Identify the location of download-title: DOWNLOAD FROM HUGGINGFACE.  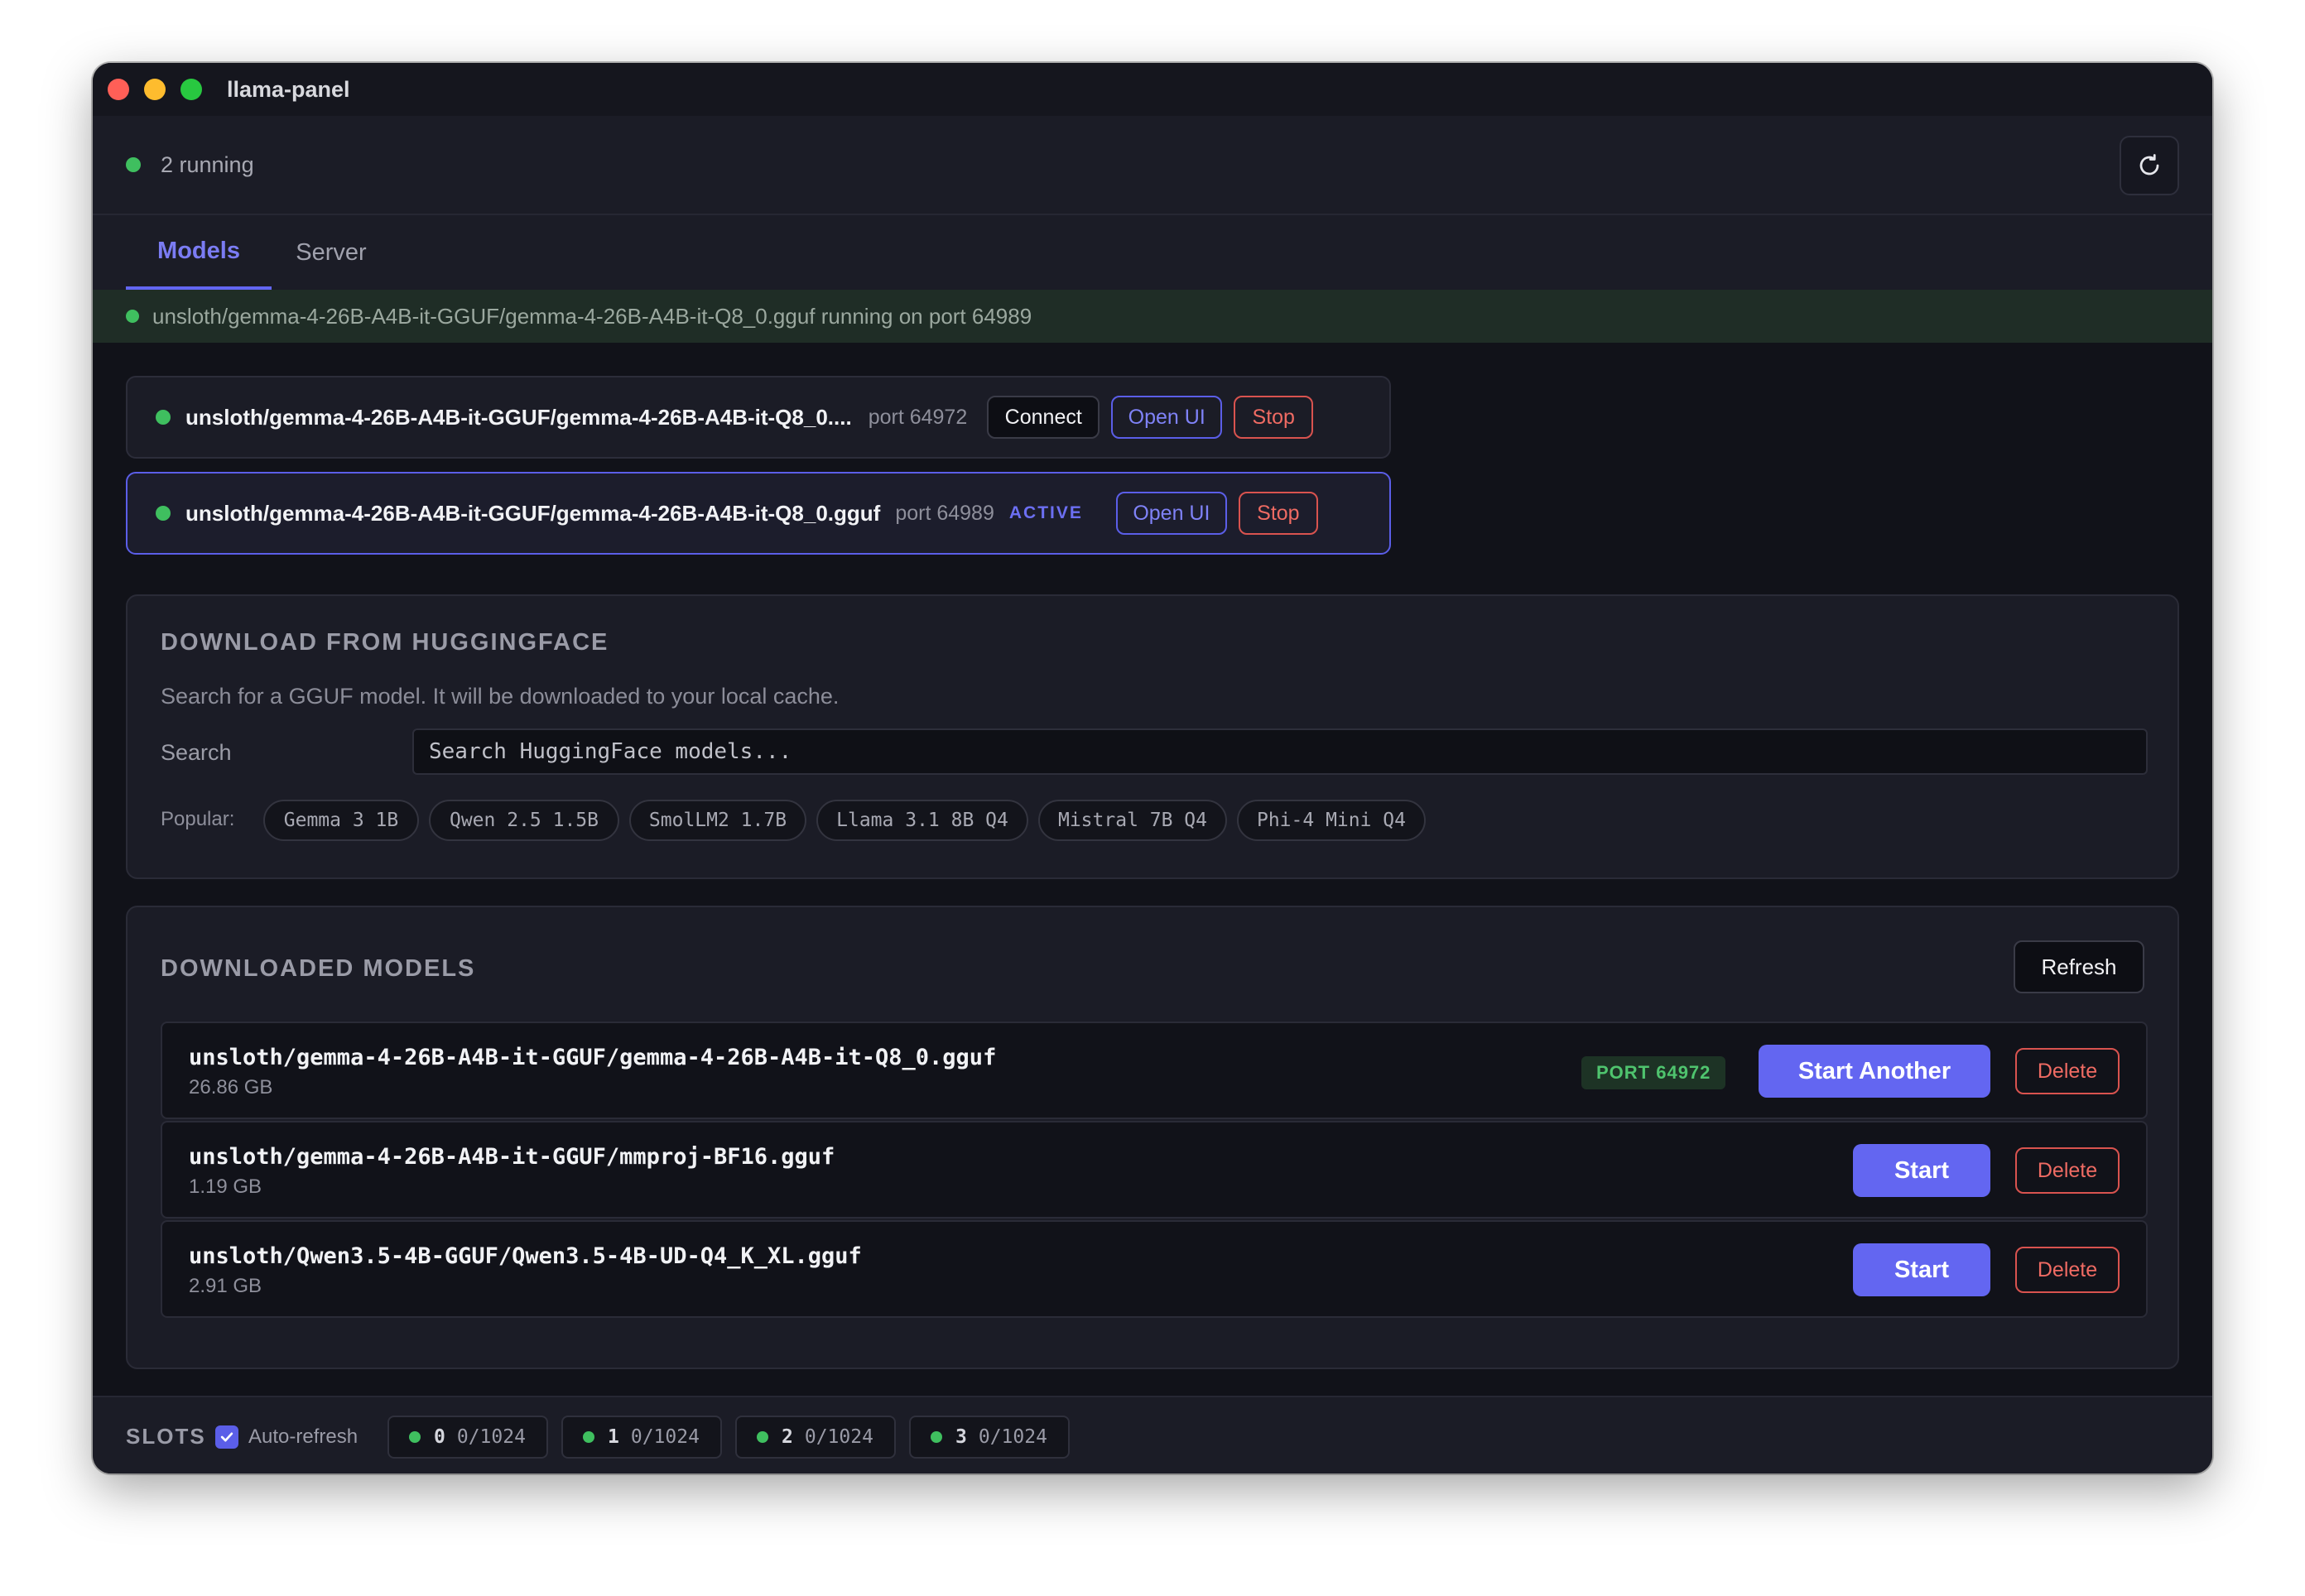
(385, 642).